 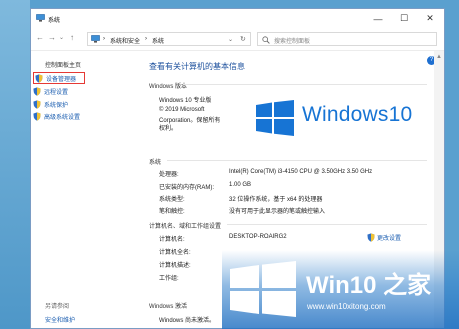 What do you see at coordinates (172, 240) in the screenshot?
I see `computer-name-label: 计算机名:` at bounding box center [172, 240].